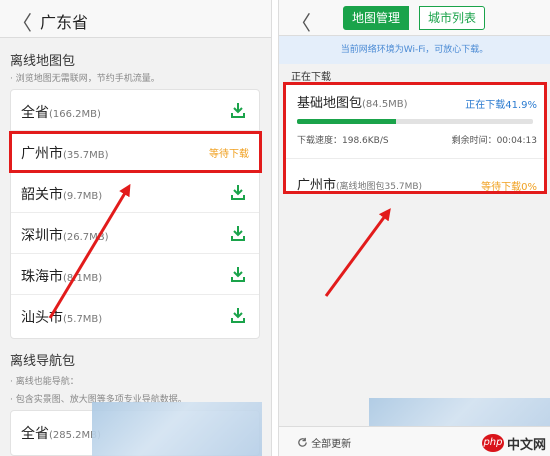 The width and height of the screenshot is (550, 456). What do you see at coordinates (135, 192) in the screenshot?
I see `list-item-shaoguan: 韶关市(9.7MB)` at bounding box center [135, 192].